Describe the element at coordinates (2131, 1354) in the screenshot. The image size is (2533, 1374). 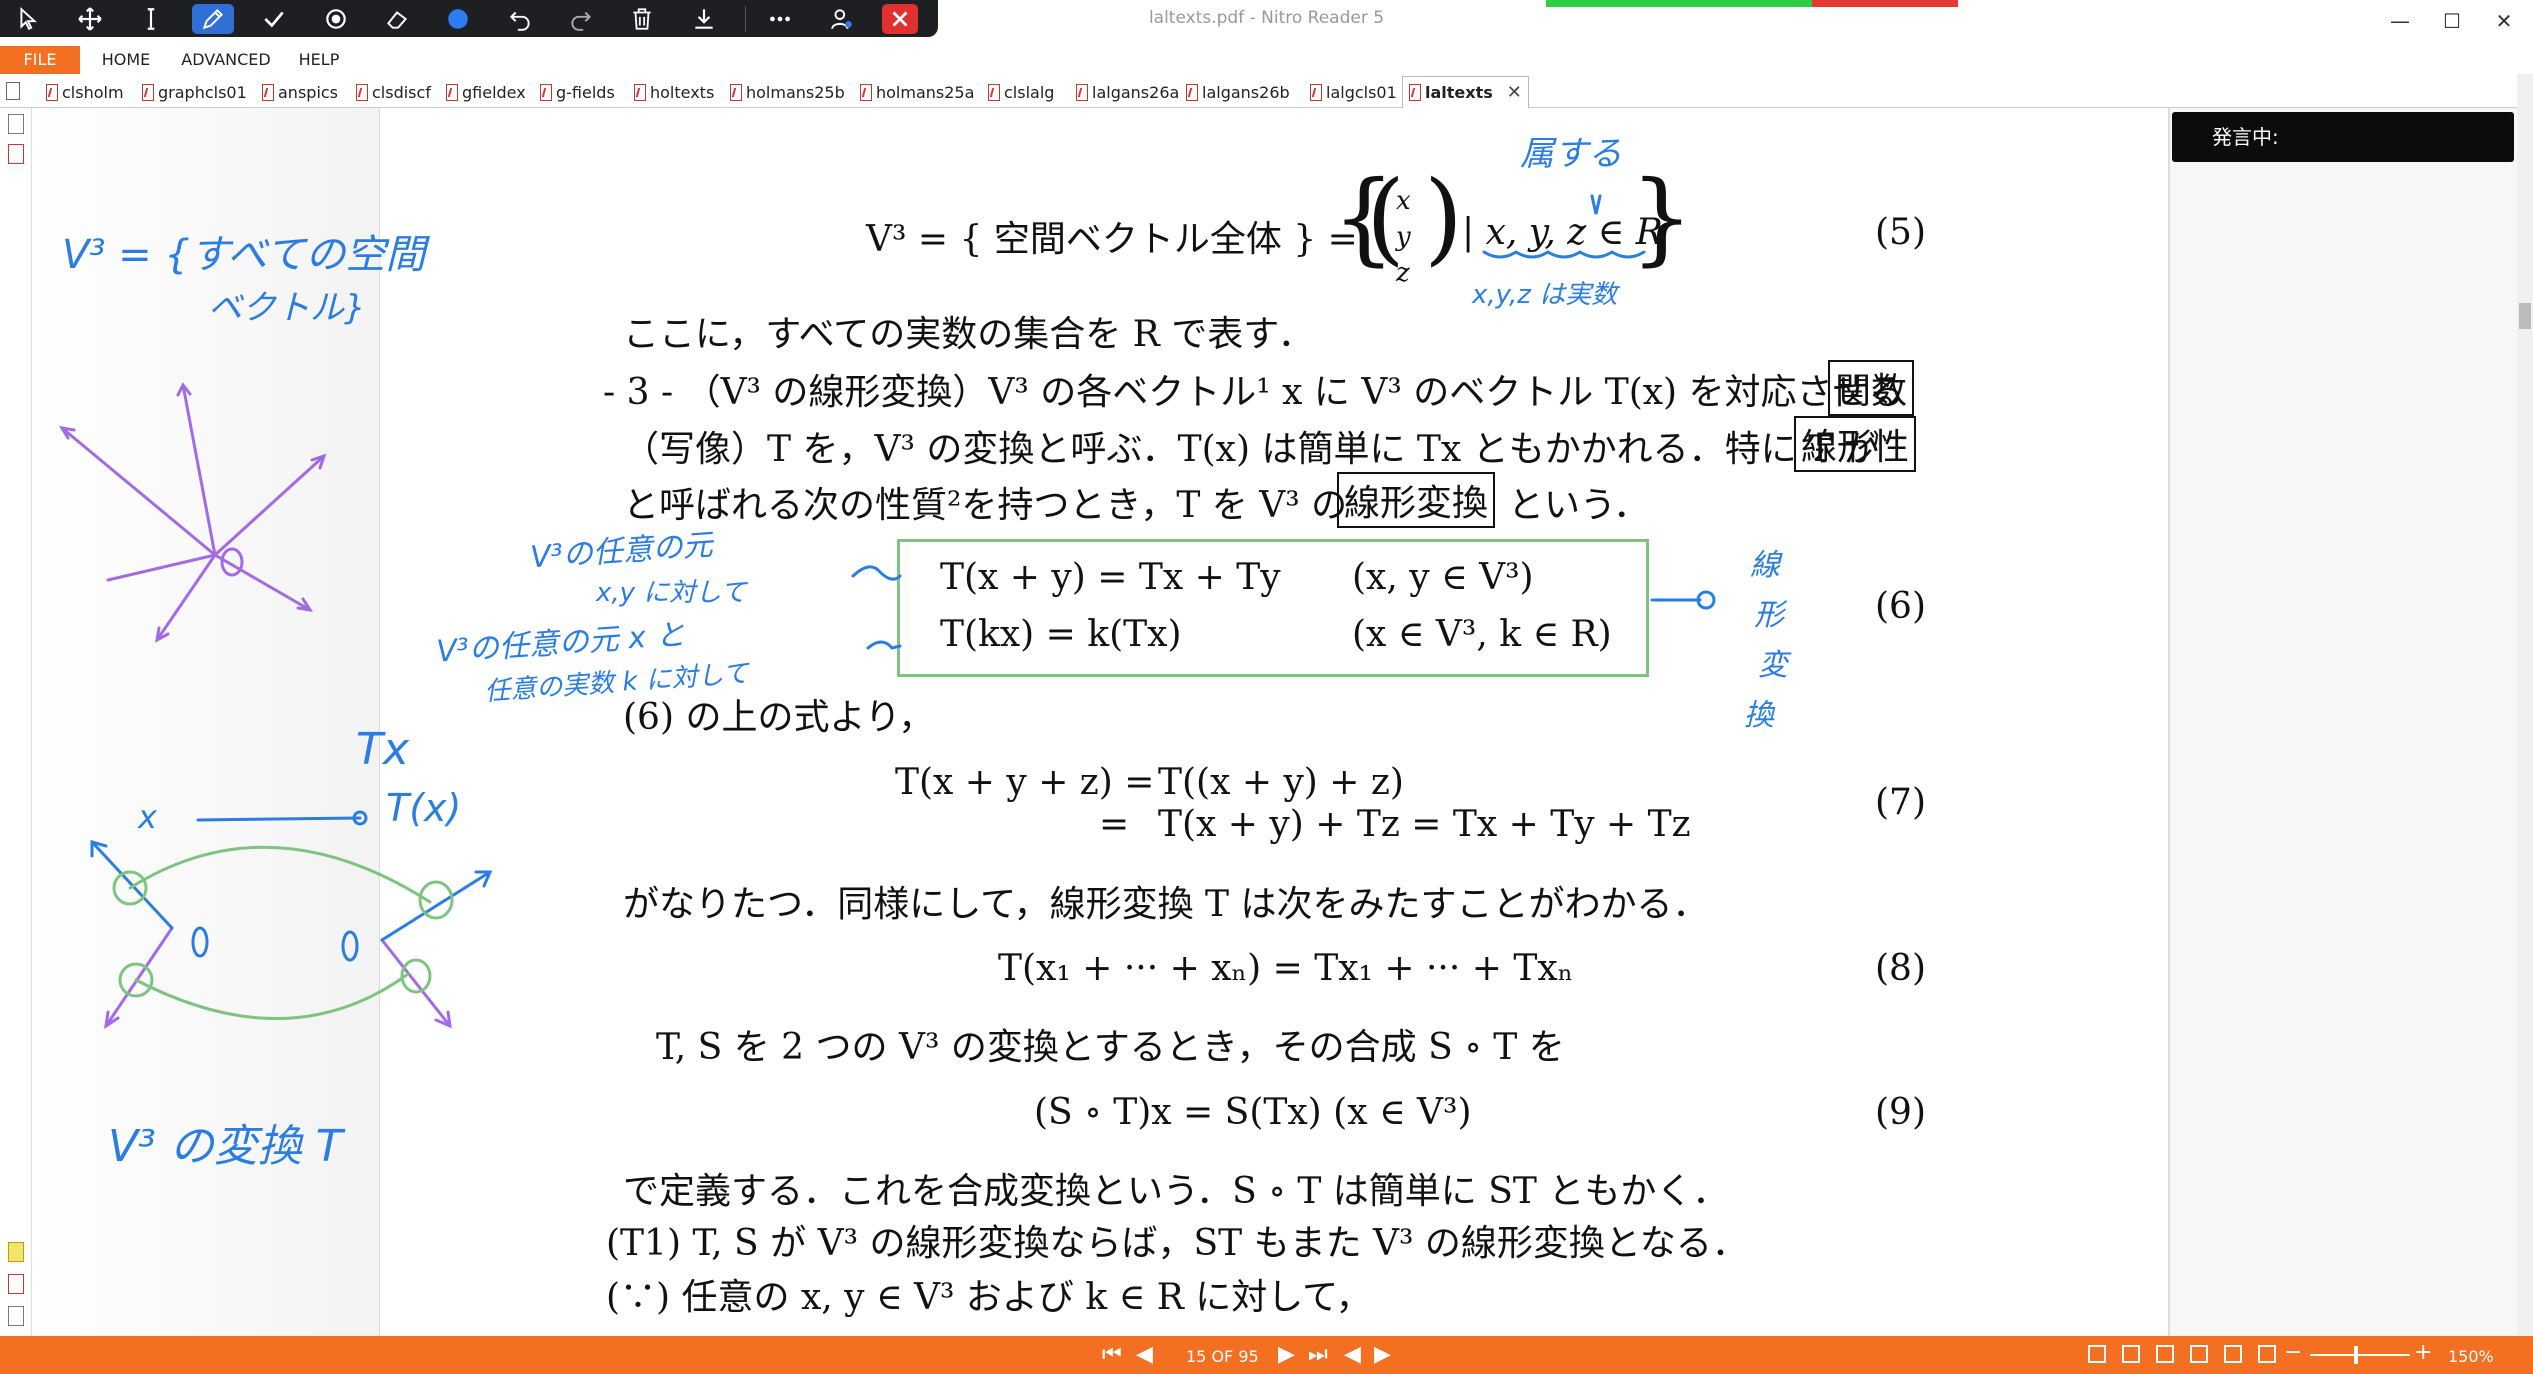
I see `continuous-view-icon` at that location.